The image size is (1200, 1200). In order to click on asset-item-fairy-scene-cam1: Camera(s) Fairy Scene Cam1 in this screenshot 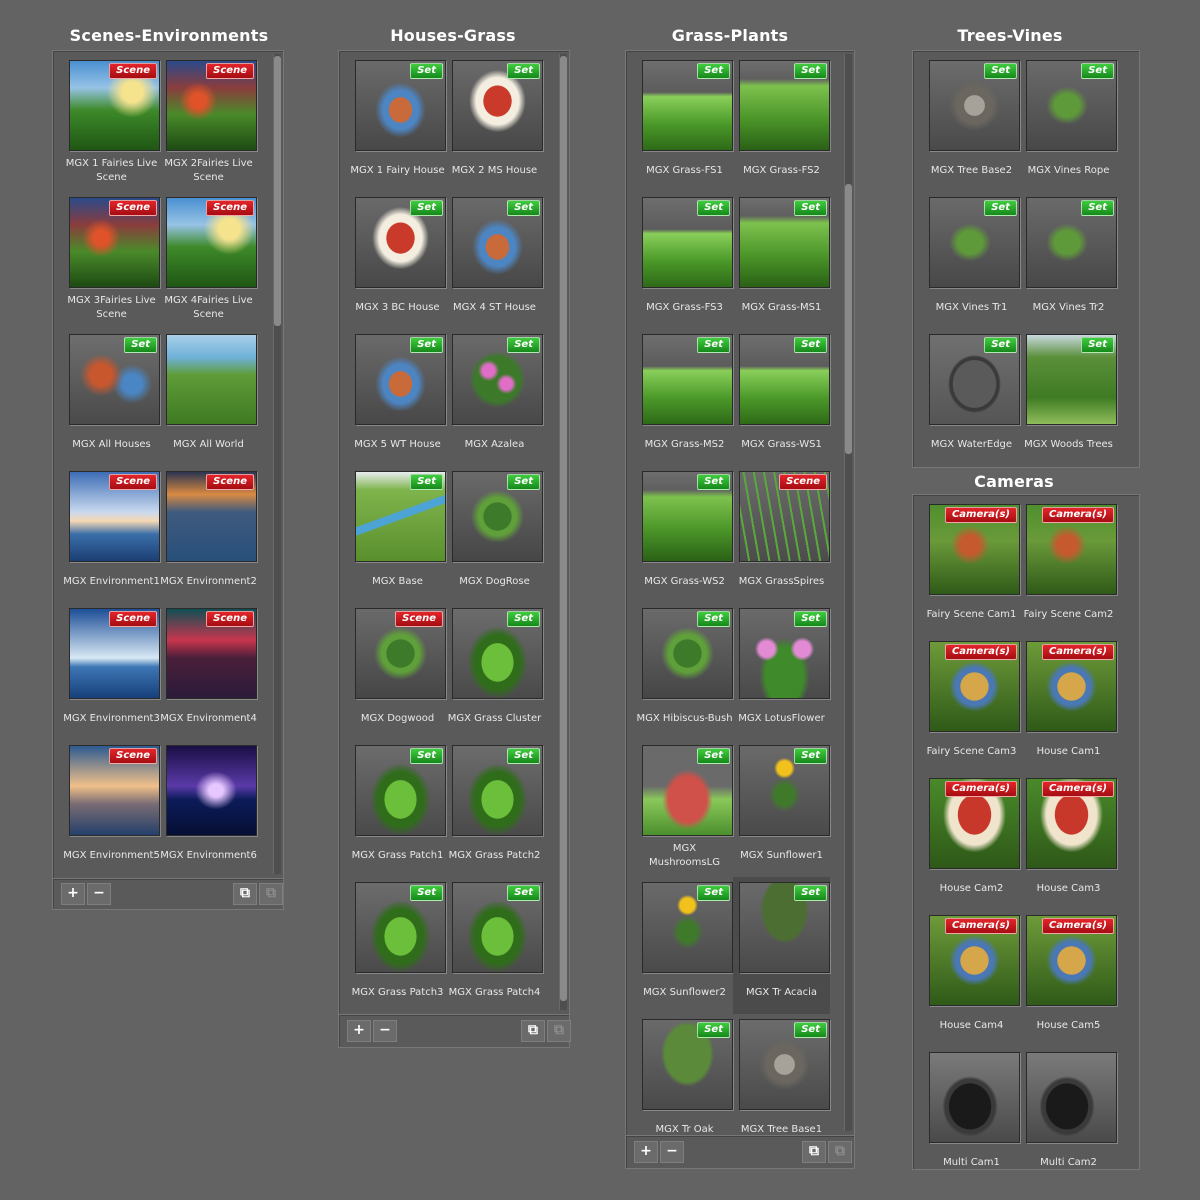, I will do `click(971, 567)`.